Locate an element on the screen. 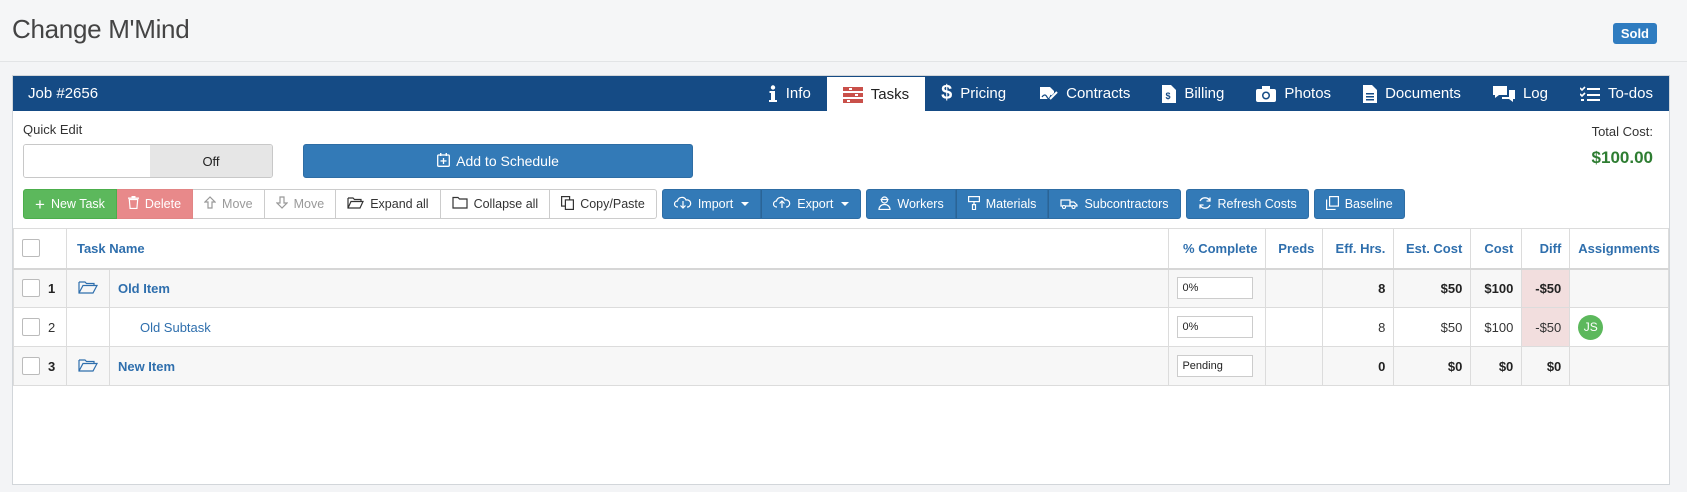 Image resolution: width=1687 pixels, height=492 pixels. worker-icon is located at coordinates (885, 204).